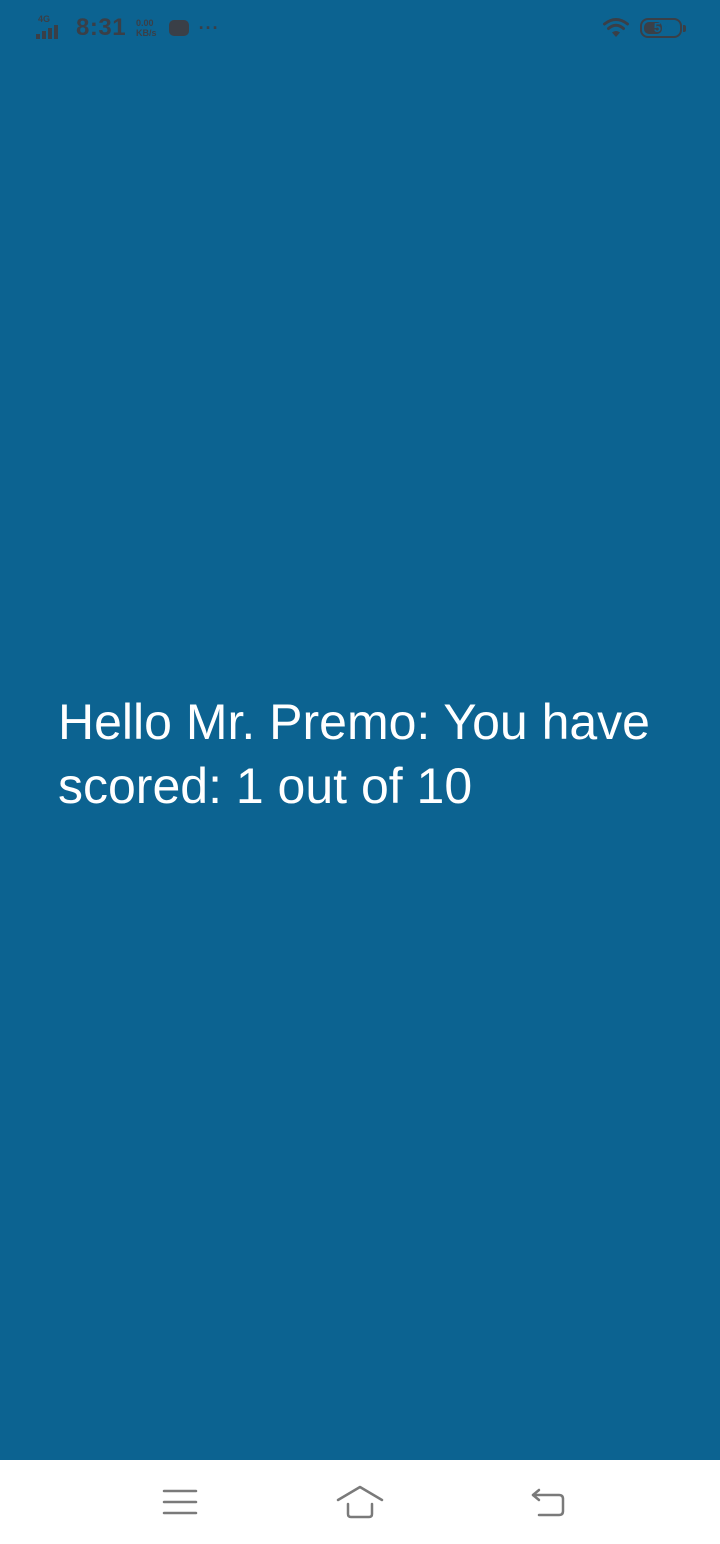 The image size is (720, 1544). What do you see at coordinates (145, 23) in the screenshot?
I see `network-speed-value: 0.00` at bounding box center [145, 23].